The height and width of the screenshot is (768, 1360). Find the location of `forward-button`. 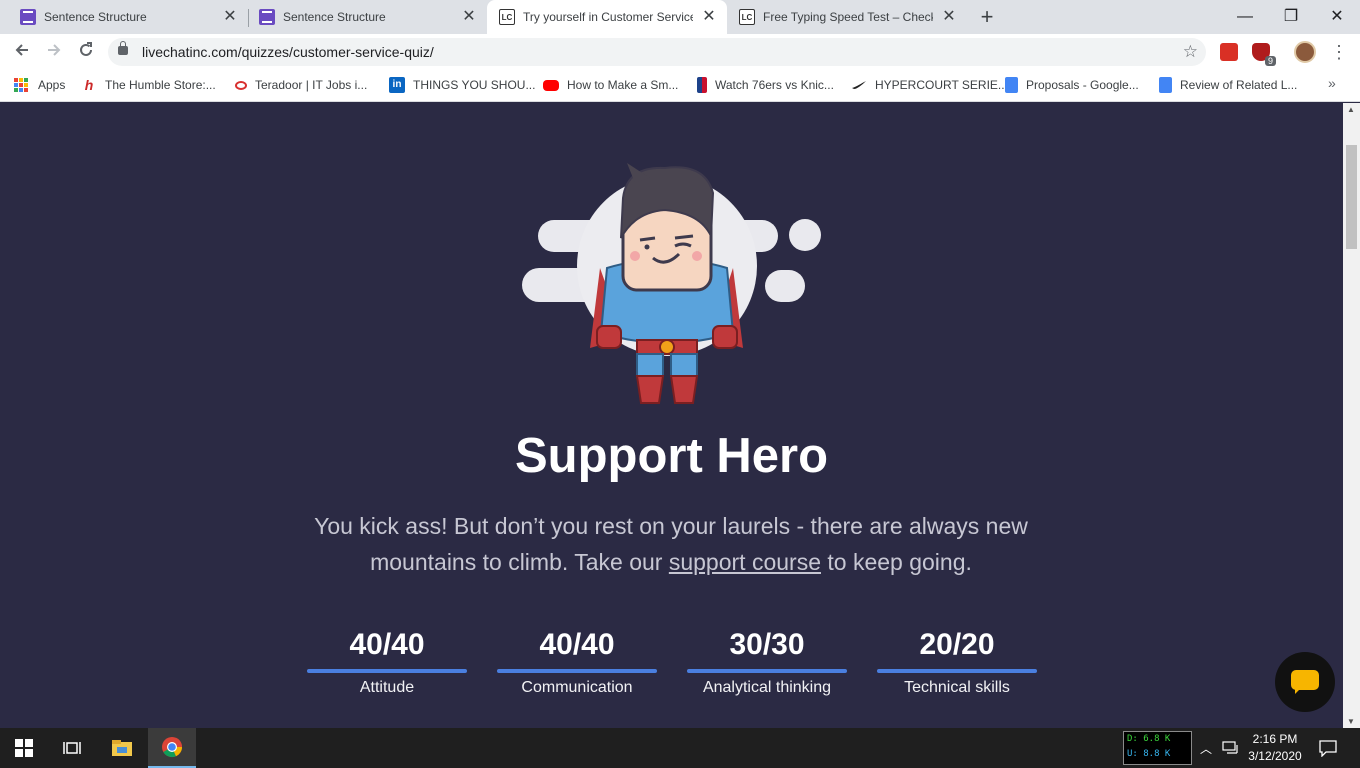

forward-button is located at coordinates (54, 52).